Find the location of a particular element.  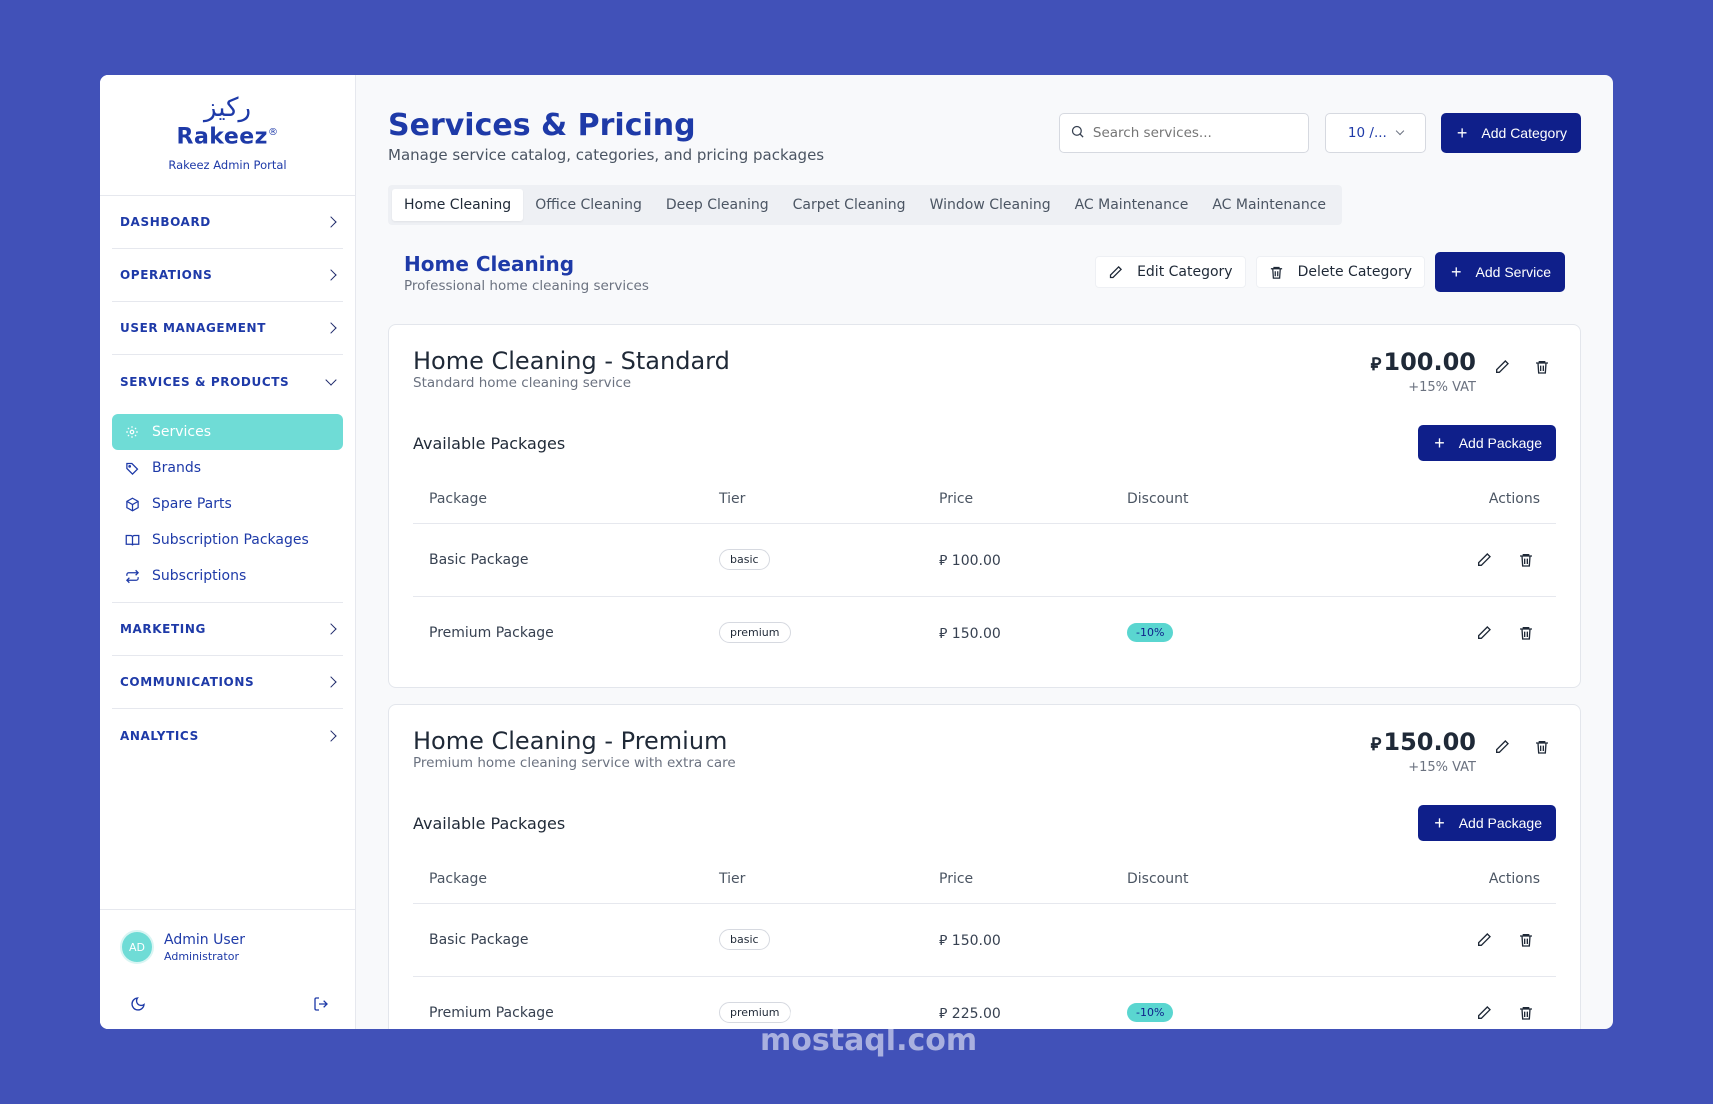

price-cell: ⃁ 150.00 is located at coordinates (1033, 940).